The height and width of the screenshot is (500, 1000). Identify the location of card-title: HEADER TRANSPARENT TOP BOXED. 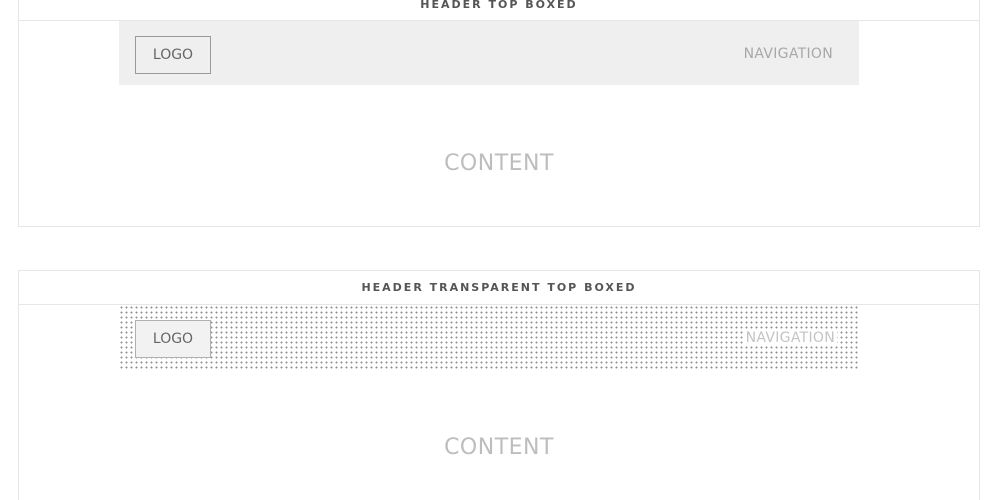
(499, 288).